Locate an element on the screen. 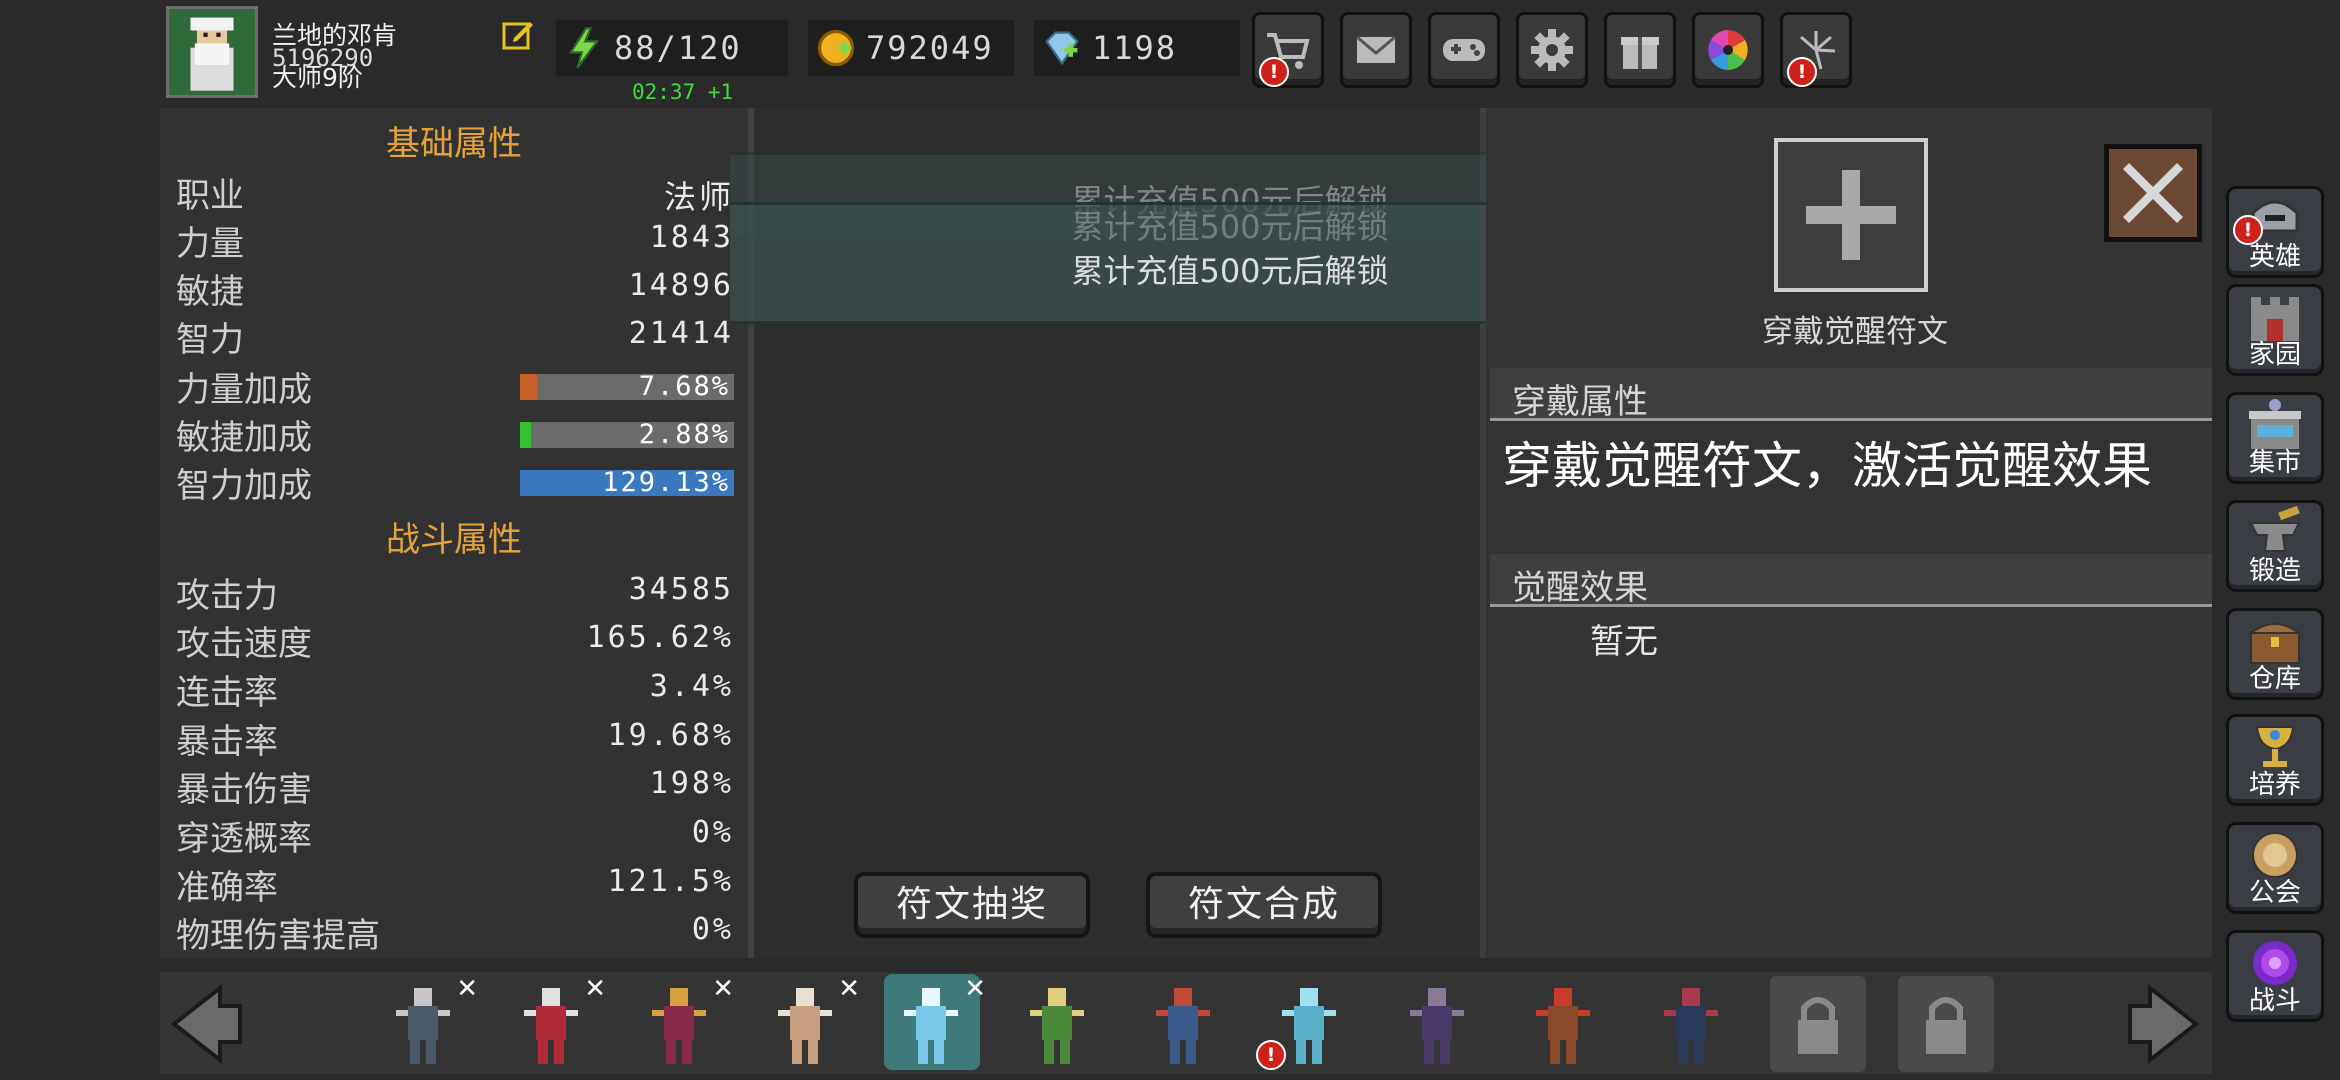 Image resolution: width=2340 pixels, height=1080 pixels. stat-value: 34585 is located at coordinates (681, 589).